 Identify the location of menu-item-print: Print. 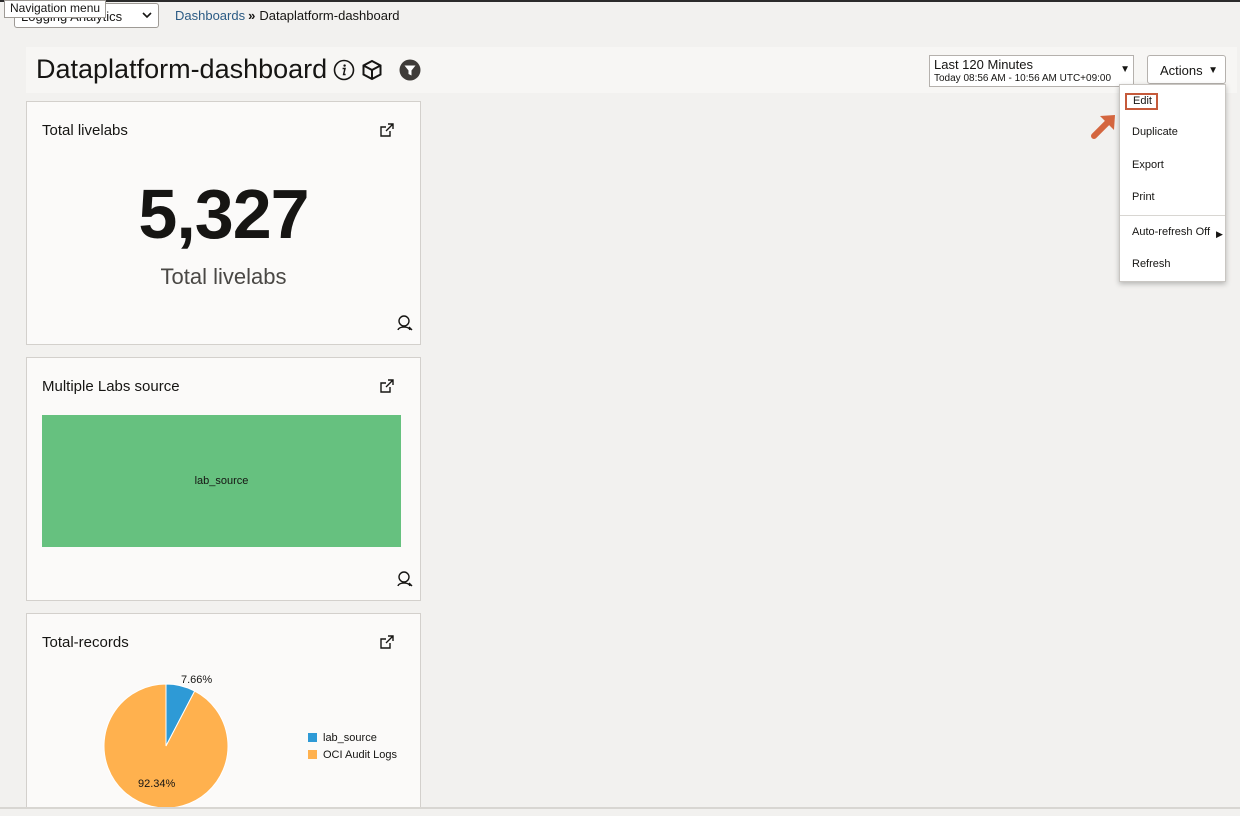
(1143, 197).